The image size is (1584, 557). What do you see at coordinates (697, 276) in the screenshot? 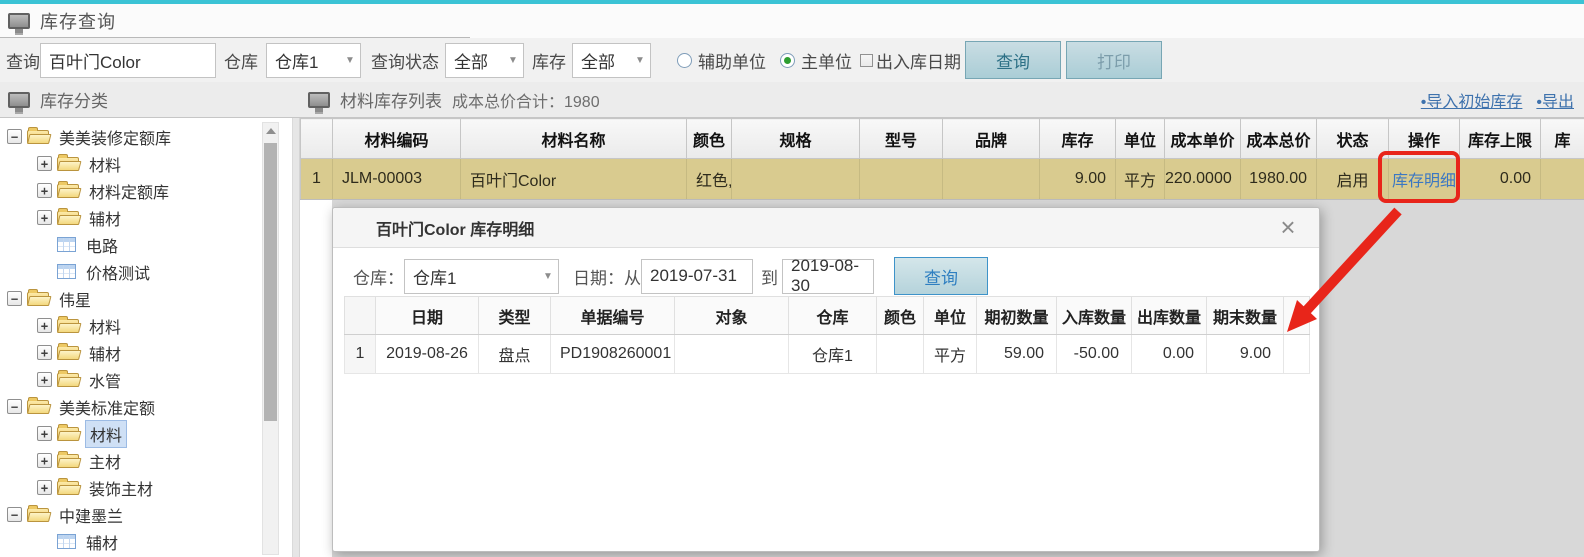
I see `date-from-input: 2019-07-31` at bounding box center [697, 276].